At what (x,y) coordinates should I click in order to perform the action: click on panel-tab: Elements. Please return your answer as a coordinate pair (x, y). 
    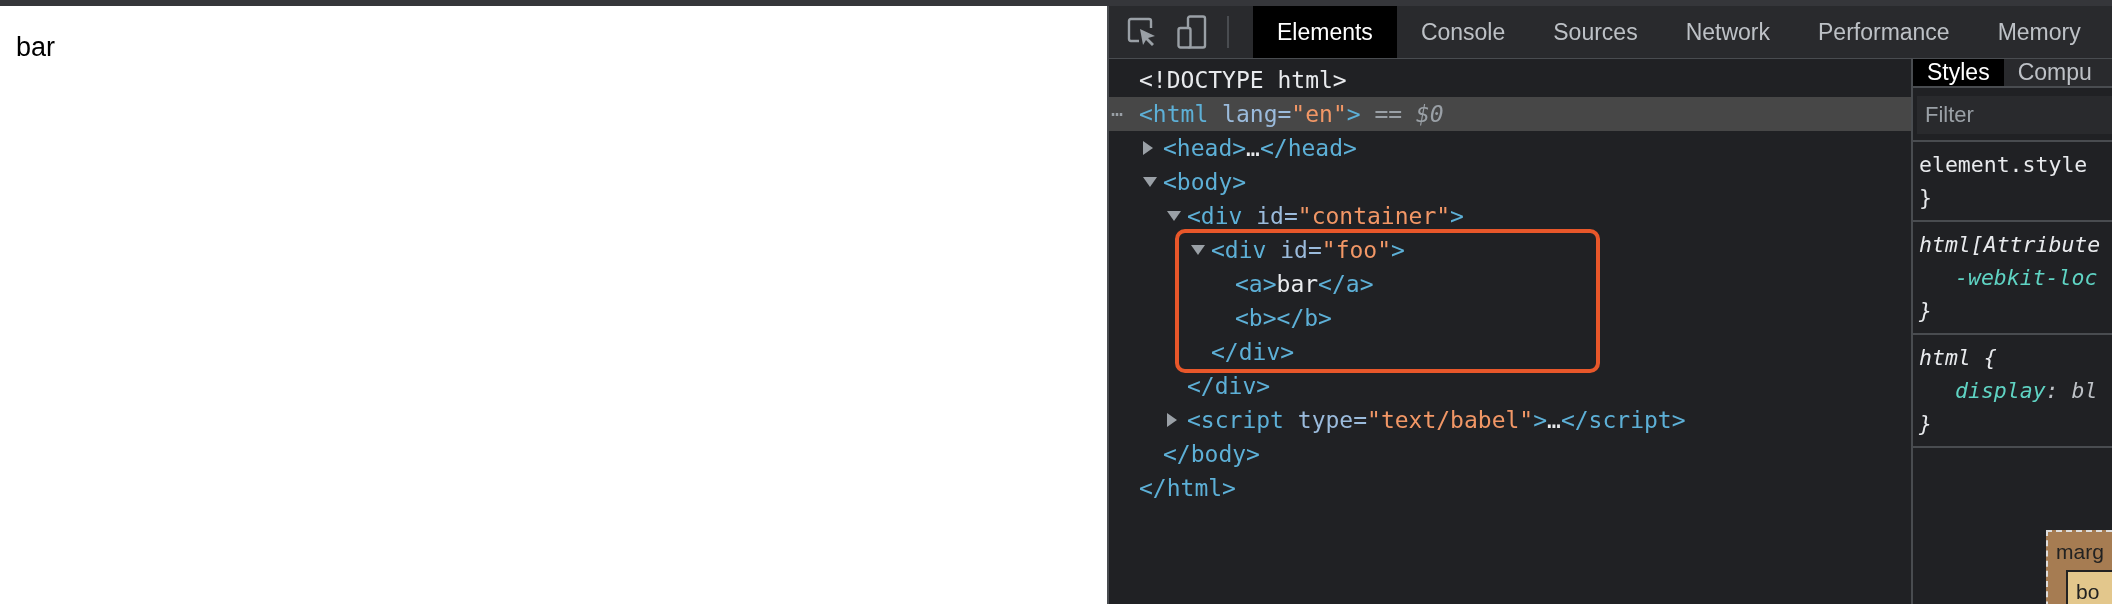
    Looking at the image, I should click on (1325, 32).